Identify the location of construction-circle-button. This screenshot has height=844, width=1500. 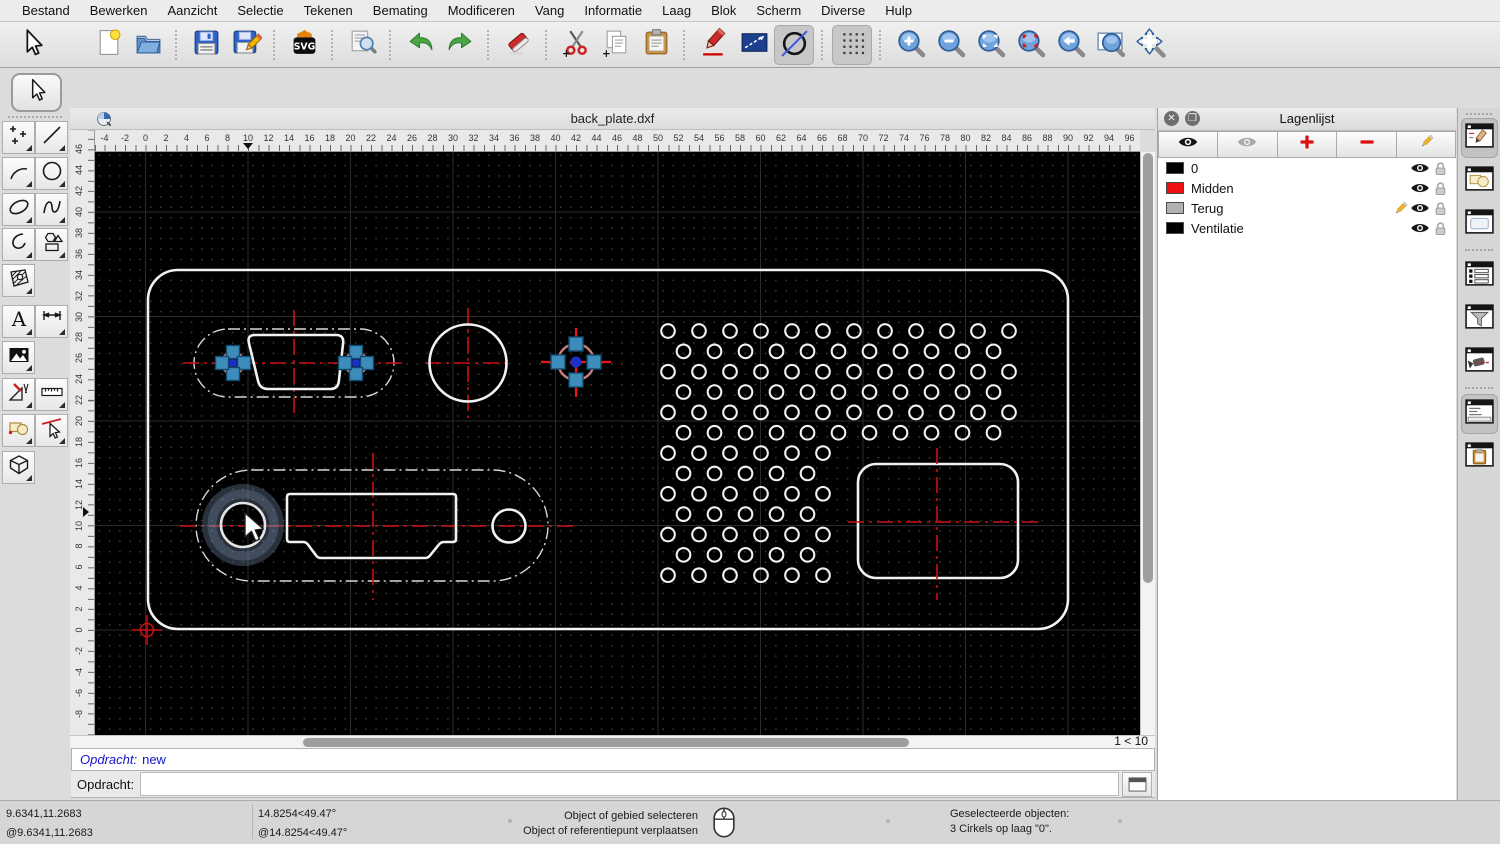
(794, 44).